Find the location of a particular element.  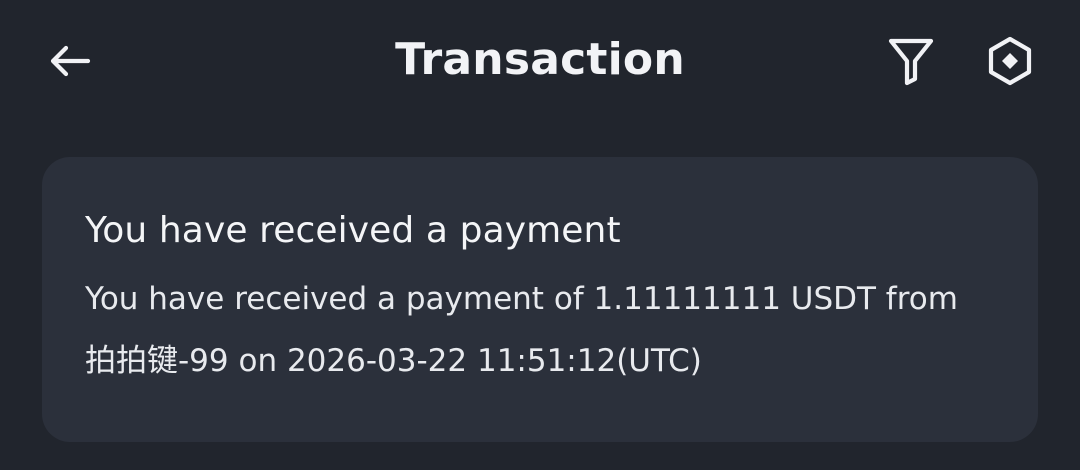

filter-button is located at coordinates (911, 61).